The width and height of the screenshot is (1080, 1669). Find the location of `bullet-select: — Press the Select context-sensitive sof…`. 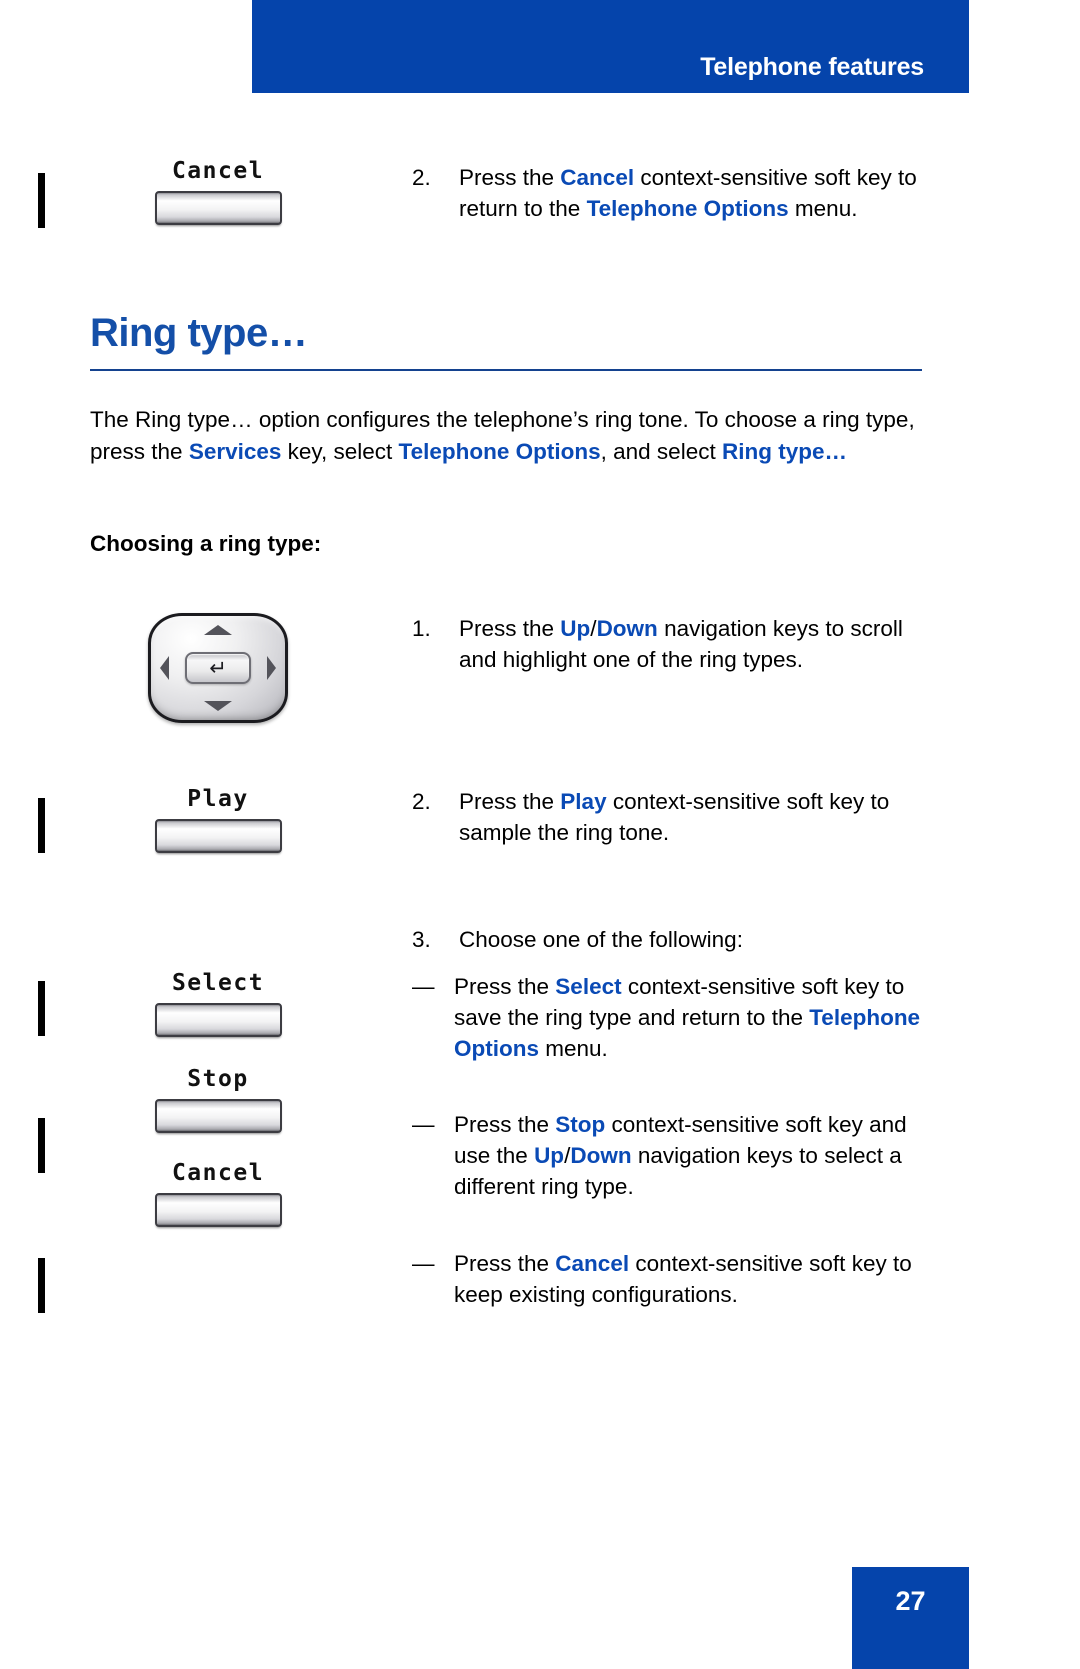

bullet-select: — Press the Select context-sensitive sof… is located at coordinates (672, 1017).